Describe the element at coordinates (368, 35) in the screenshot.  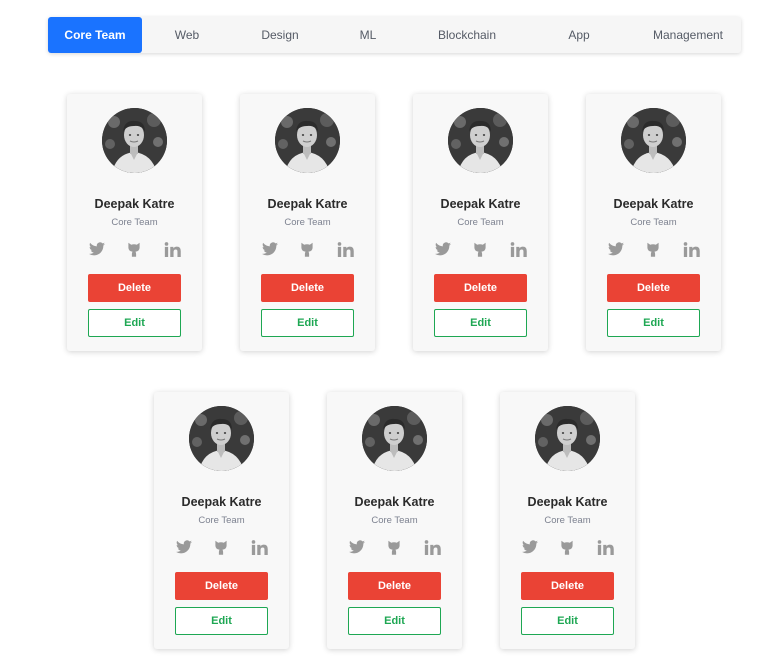
I see `tab-ml: ML` at that location.